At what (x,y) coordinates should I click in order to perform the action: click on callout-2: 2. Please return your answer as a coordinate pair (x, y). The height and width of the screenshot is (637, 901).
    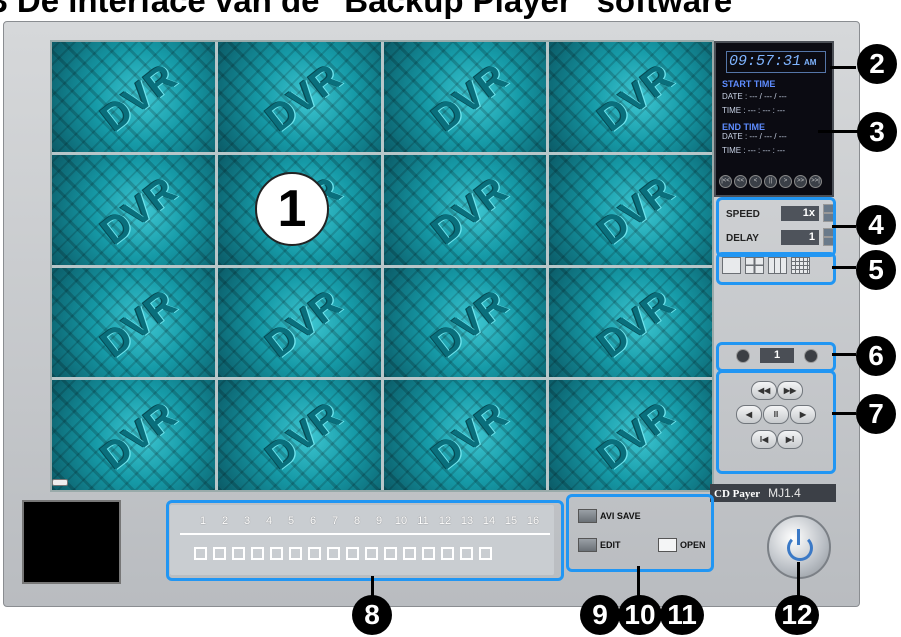
    Looking at the image, I should click on (877, 64).